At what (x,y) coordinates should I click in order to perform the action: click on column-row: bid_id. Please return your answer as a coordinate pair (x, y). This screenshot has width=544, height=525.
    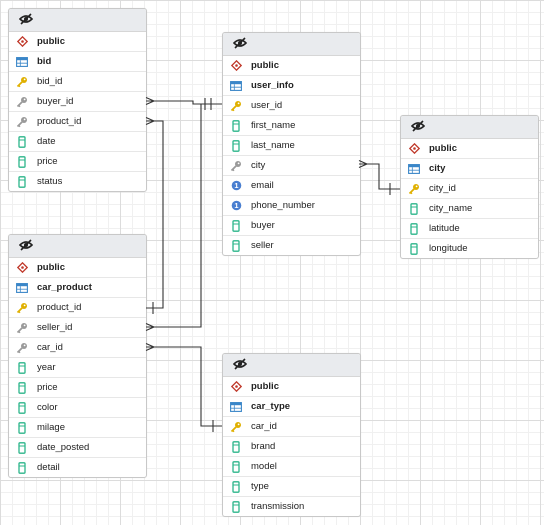
    Looking at the image, I should click on (77, 82).